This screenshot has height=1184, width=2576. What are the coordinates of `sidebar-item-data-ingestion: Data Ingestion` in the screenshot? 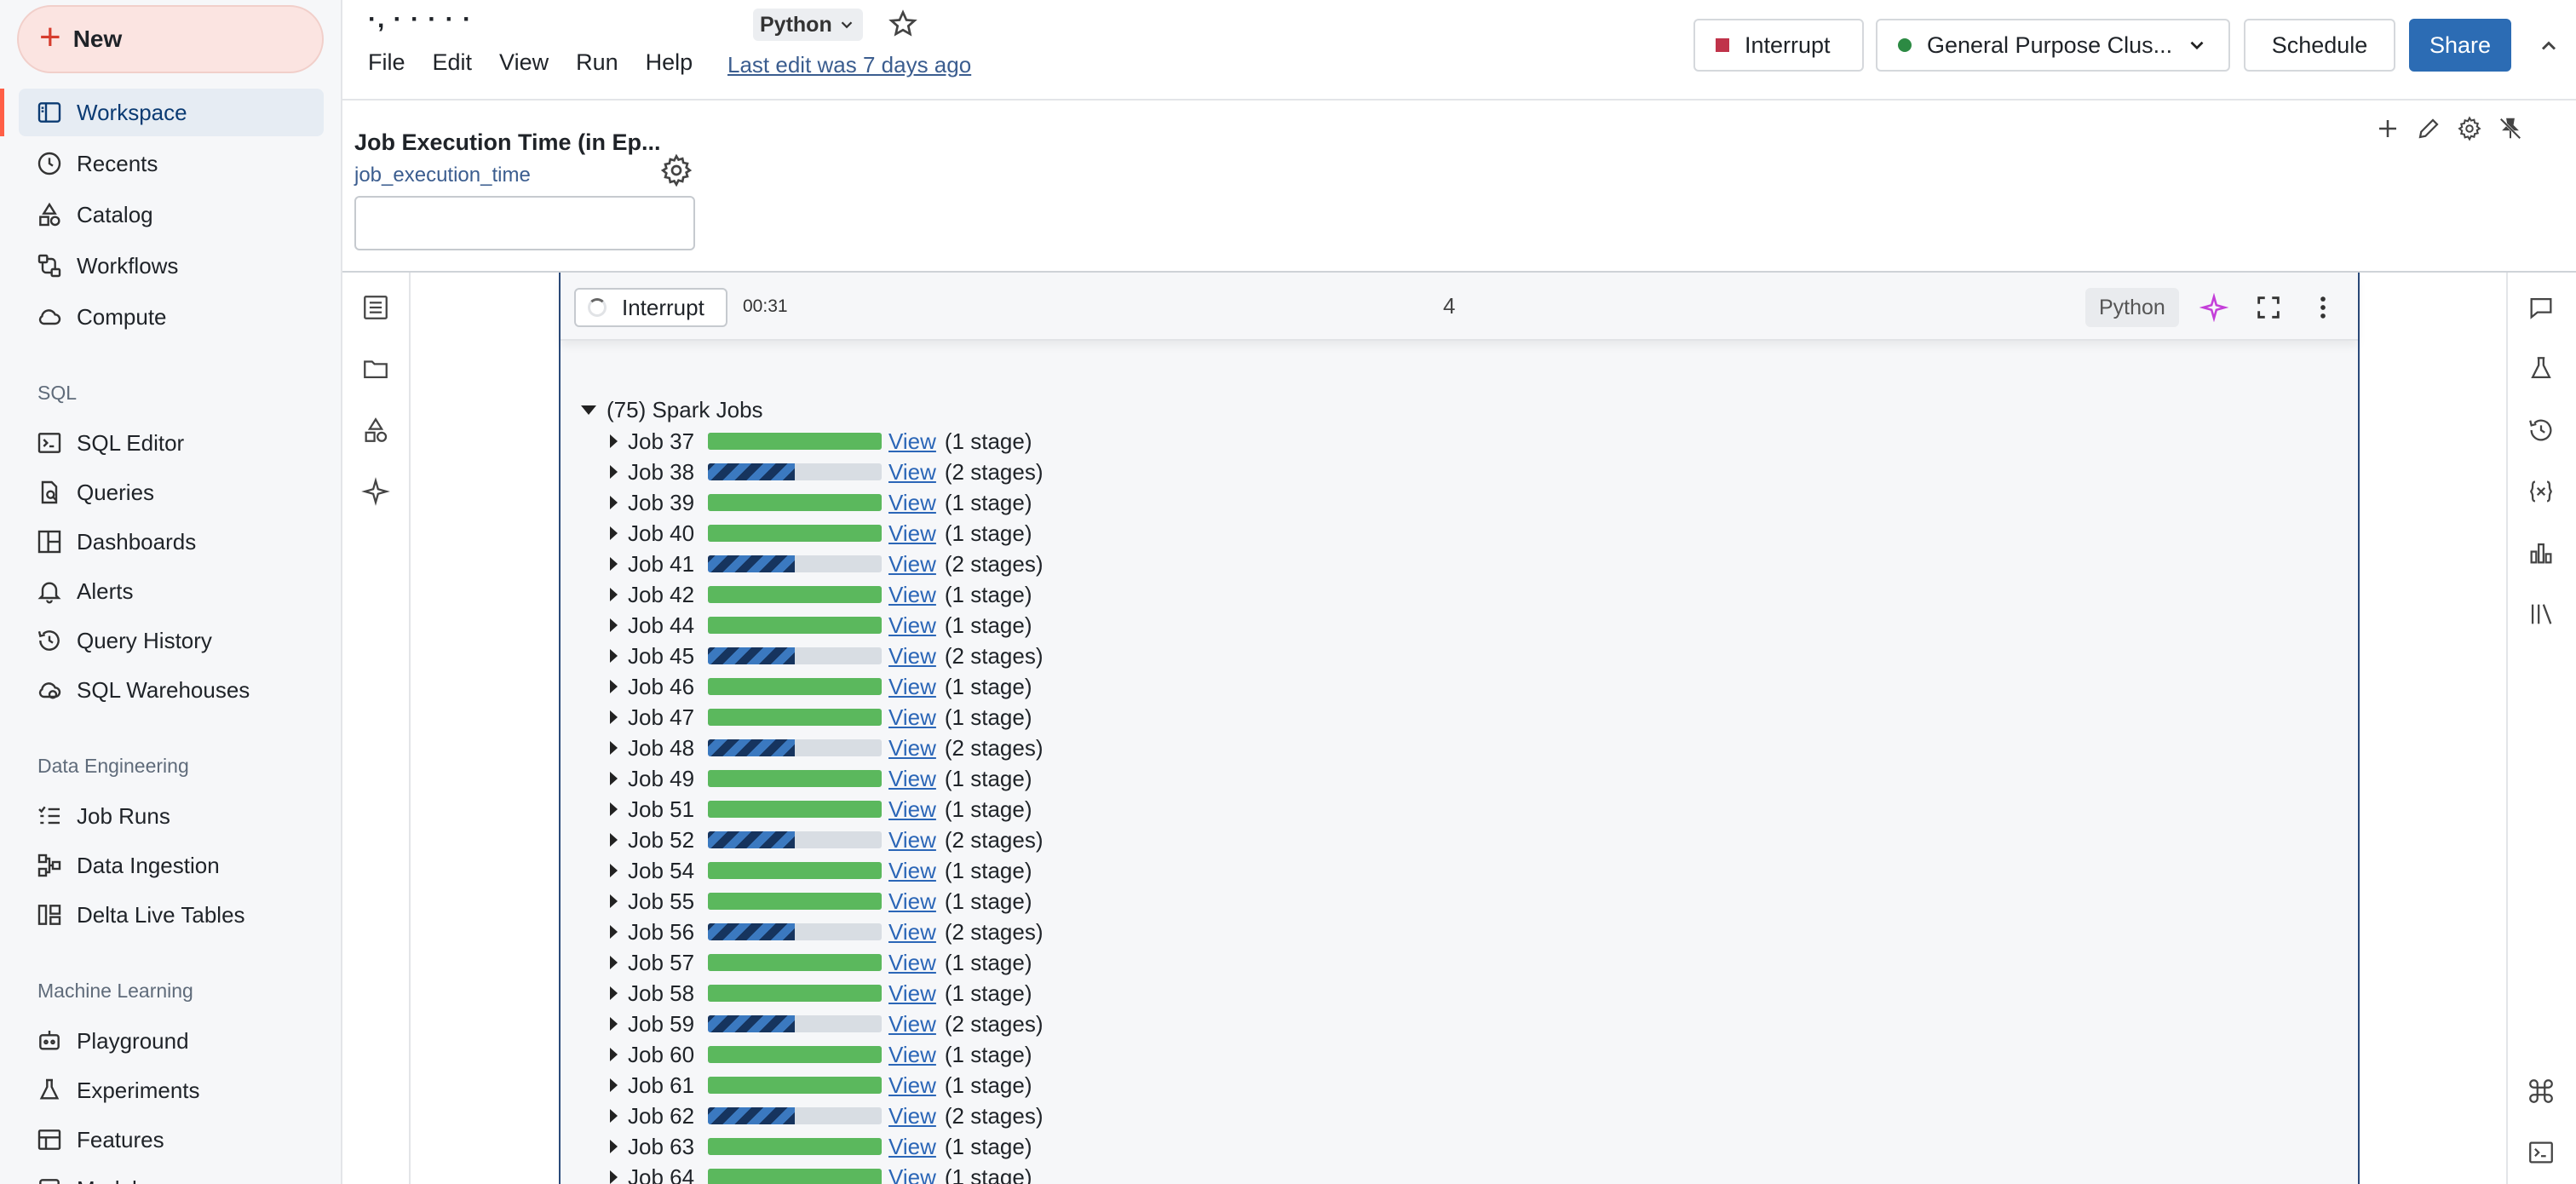 It's located at (171, 865).